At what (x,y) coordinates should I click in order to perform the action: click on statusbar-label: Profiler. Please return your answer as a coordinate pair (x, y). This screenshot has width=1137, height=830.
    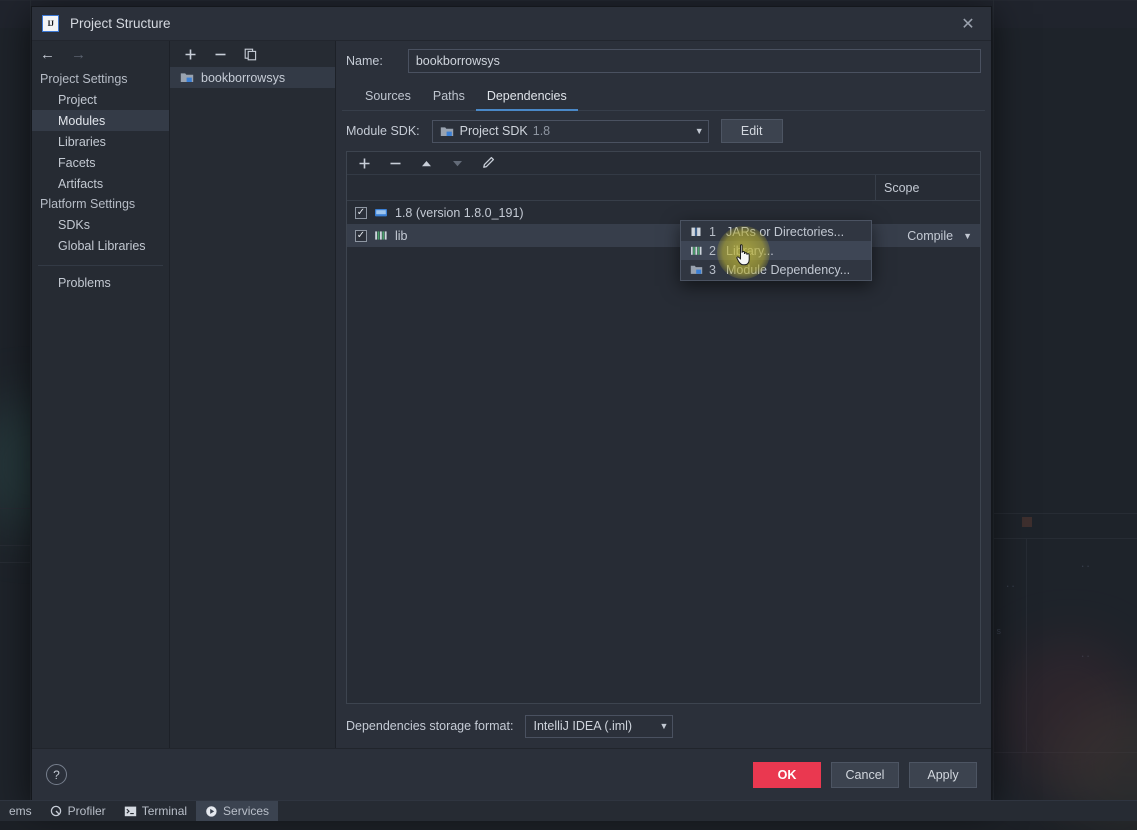
    Looking at the image, I should click on (87, 811).